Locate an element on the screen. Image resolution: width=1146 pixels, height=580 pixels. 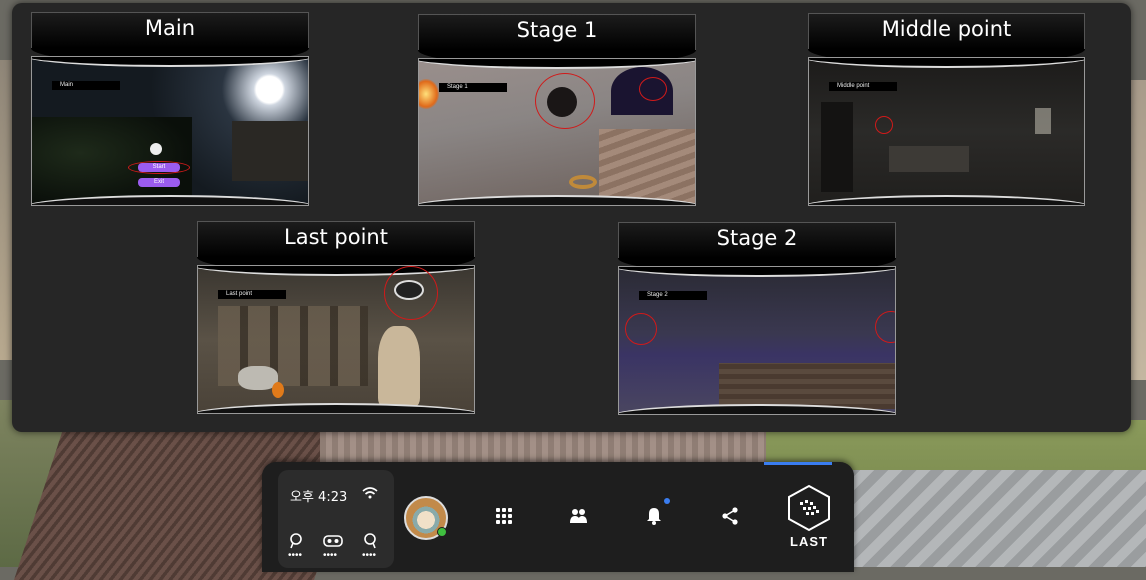
pavement is located at coordinates (996, 518).